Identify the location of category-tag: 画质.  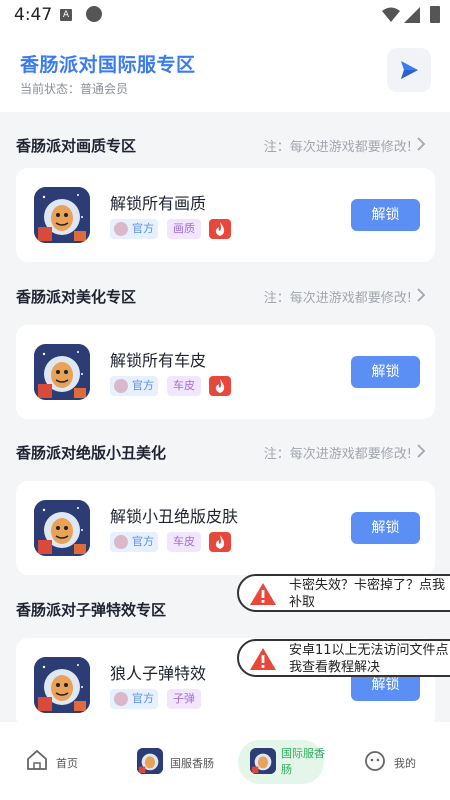
(184, 229).